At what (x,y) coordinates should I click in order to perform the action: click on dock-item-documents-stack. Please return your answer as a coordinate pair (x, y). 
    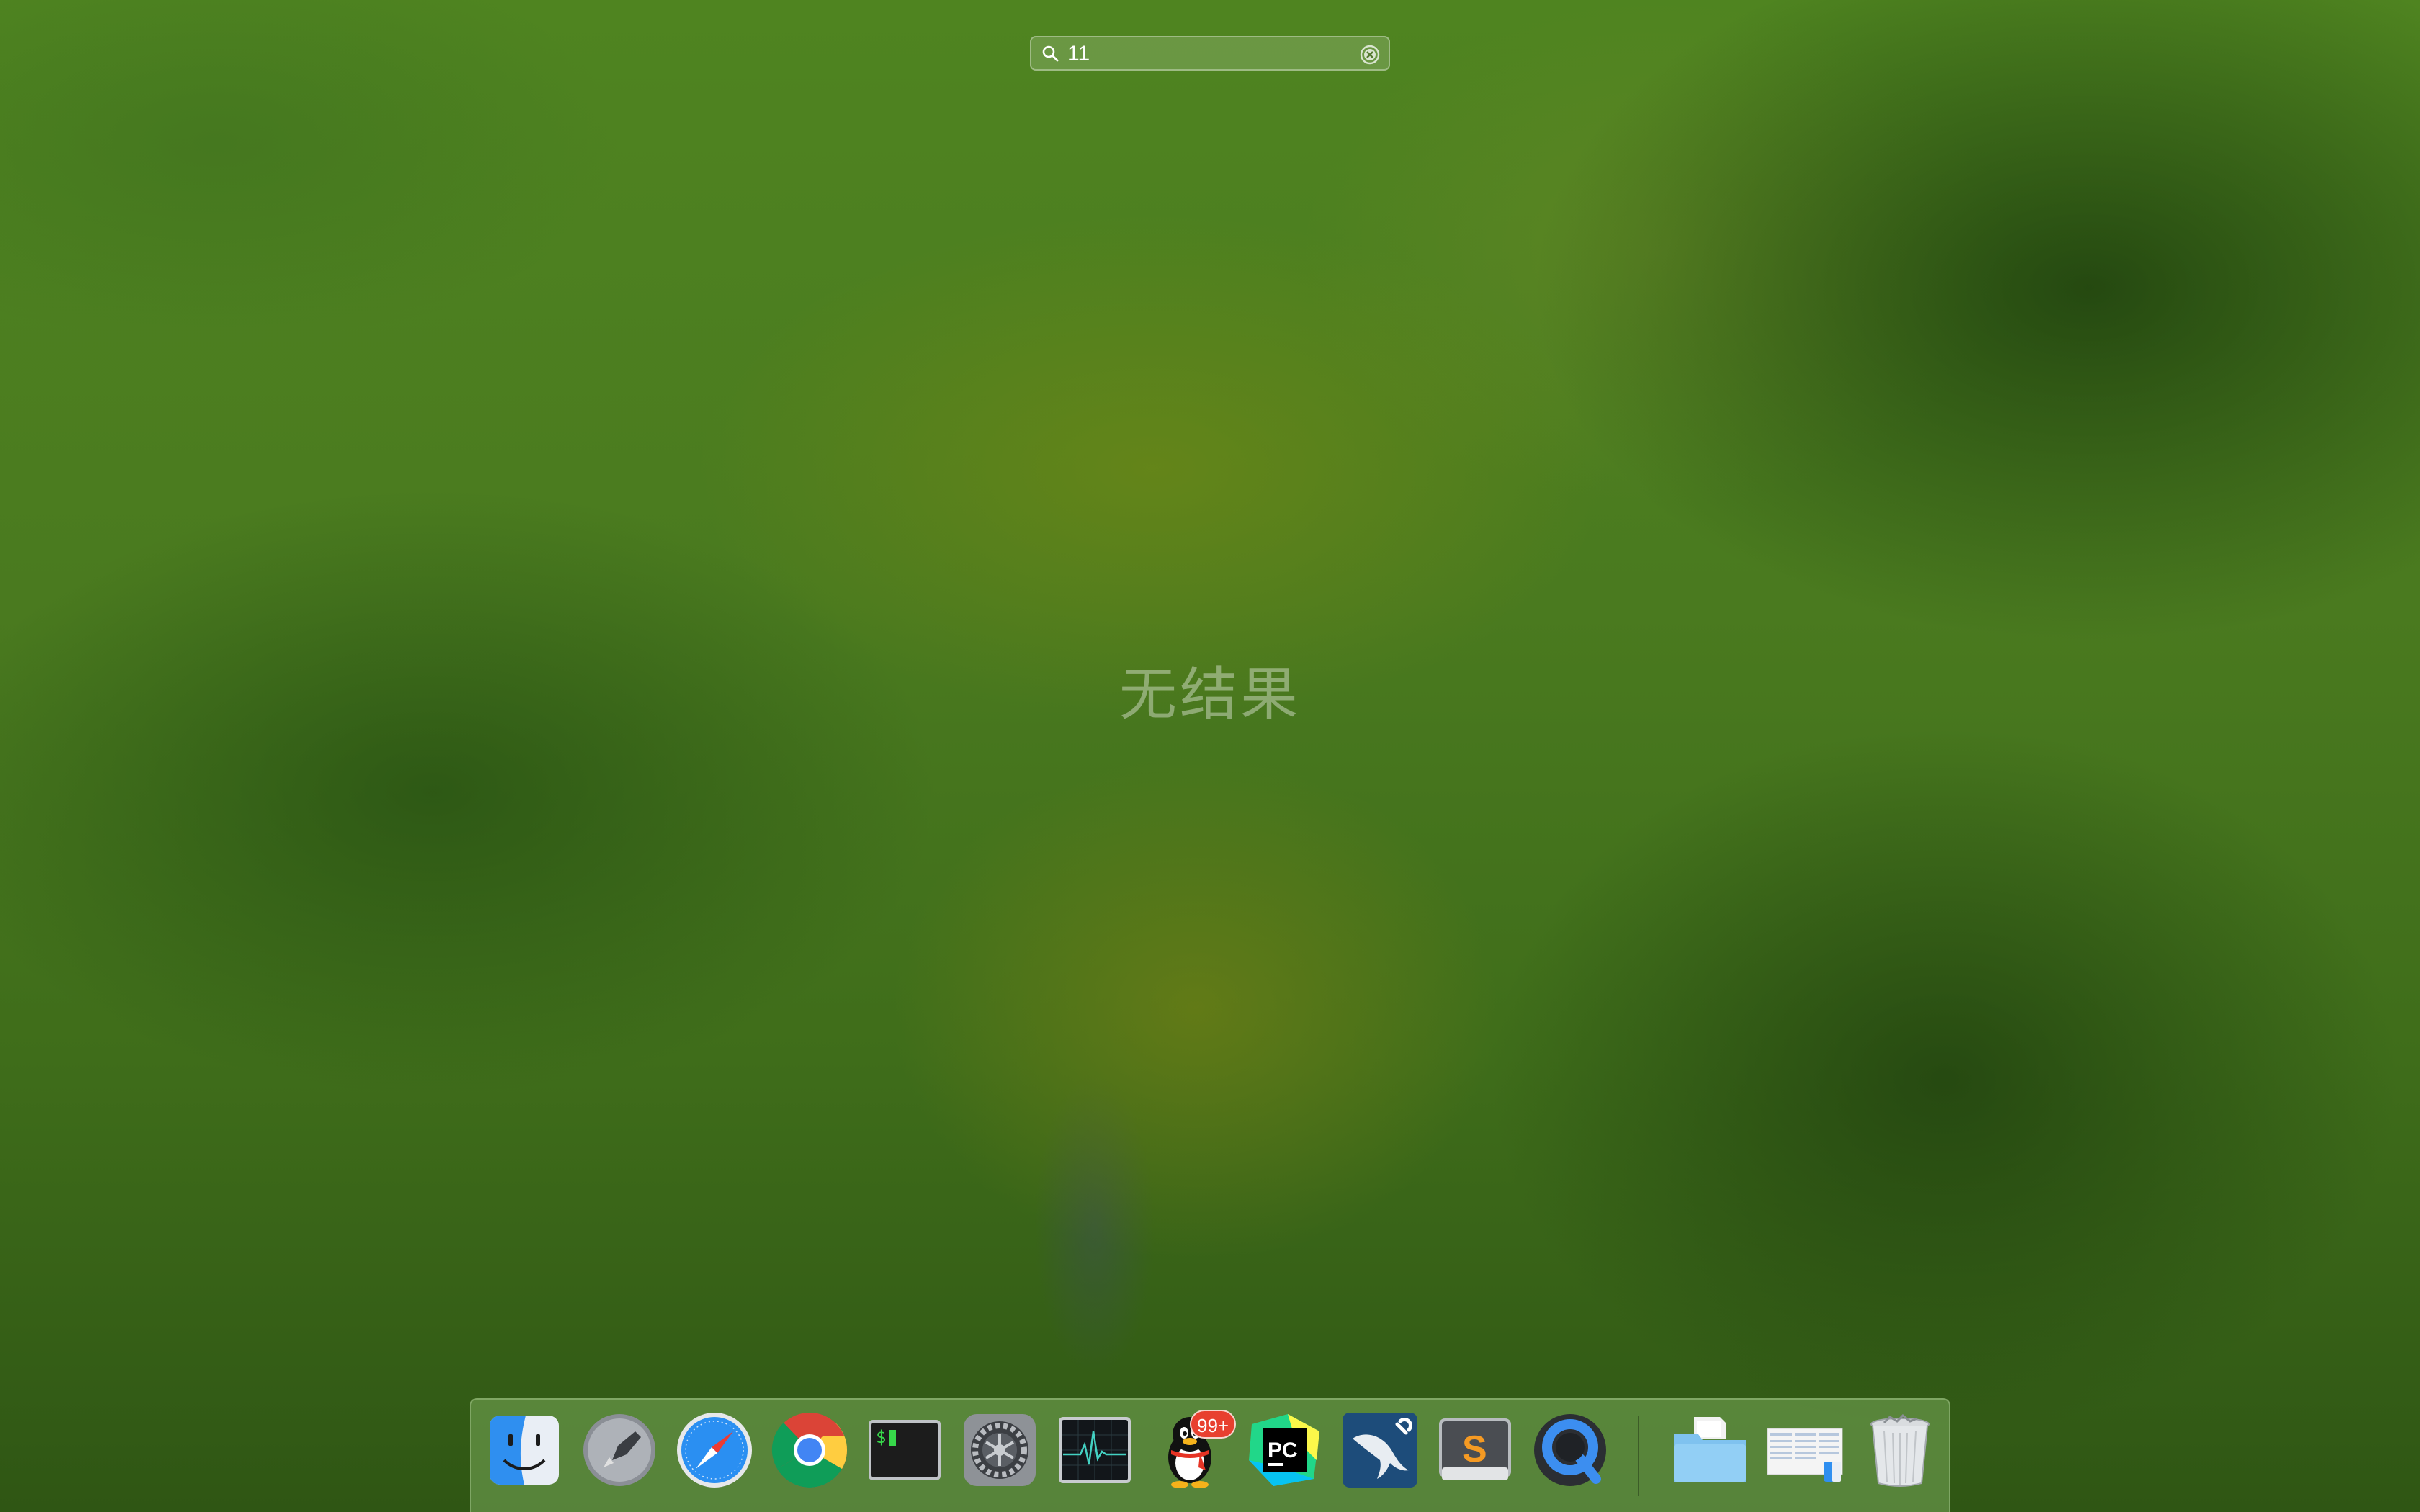
    Looking at the image, I should click on (1805, 1455).